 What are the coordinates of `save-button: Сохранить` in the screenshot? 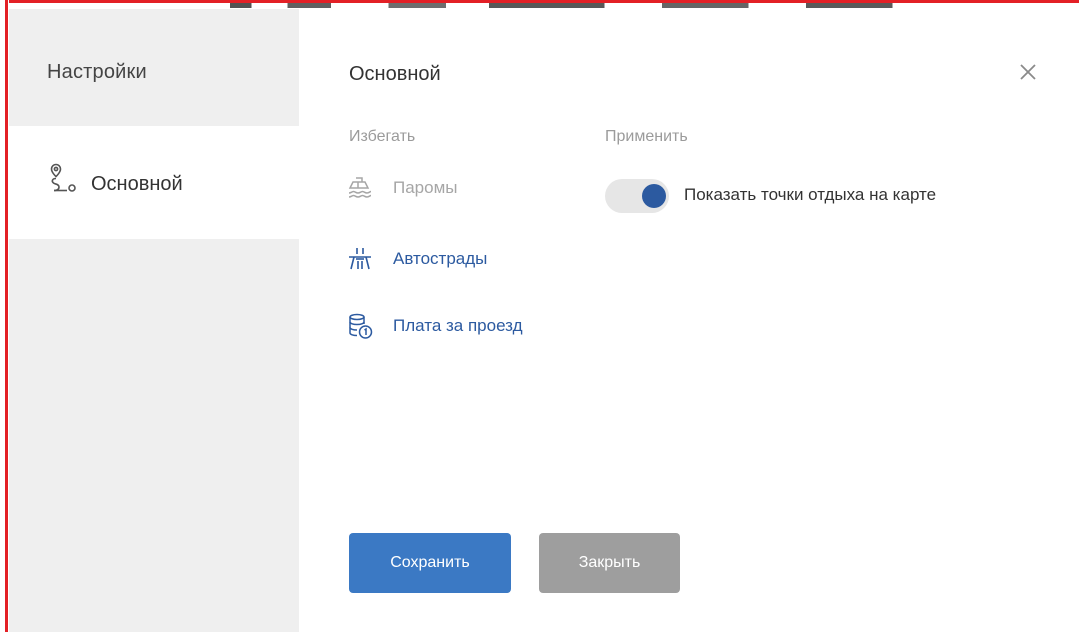 It's located at (430, 563).